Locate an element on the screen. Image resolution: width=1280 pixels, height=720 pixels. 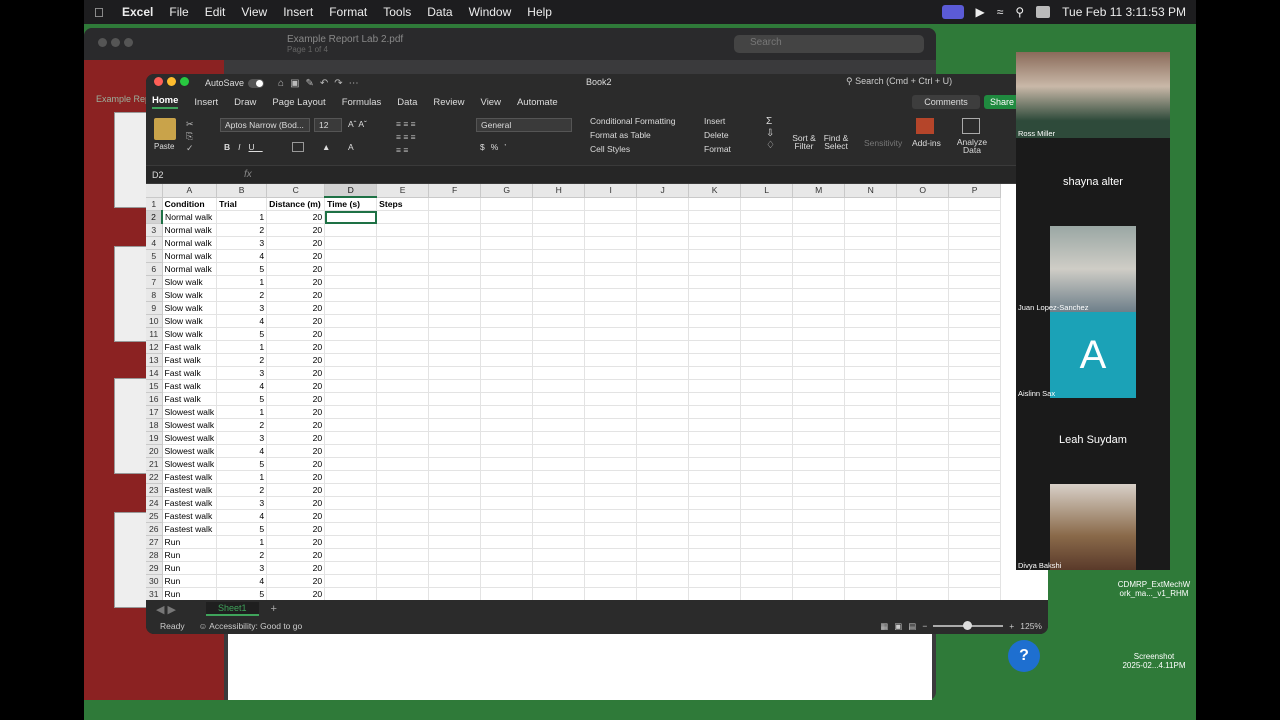
cell-g26 is located at coordinates (507, 529).